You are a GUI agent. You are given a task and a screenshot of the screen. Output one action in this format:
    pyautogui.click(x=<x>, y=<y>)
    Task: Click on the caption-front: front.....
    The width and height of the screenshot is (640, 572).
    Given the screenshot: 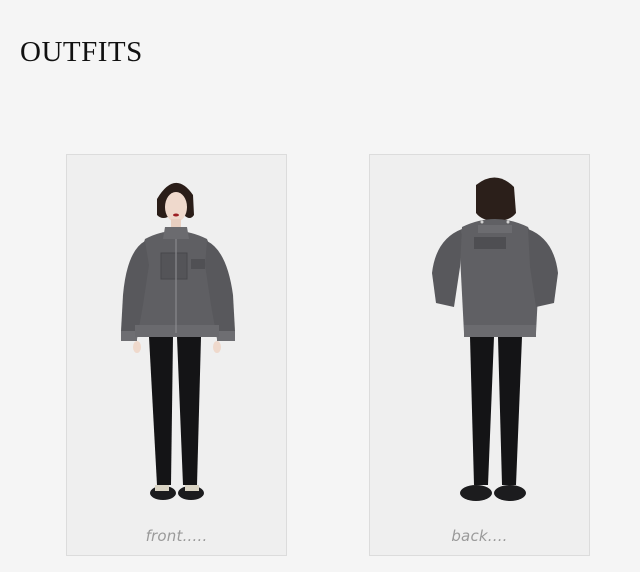 What is the action you would take?
    pyautogui.click(x=176, y=536)
    